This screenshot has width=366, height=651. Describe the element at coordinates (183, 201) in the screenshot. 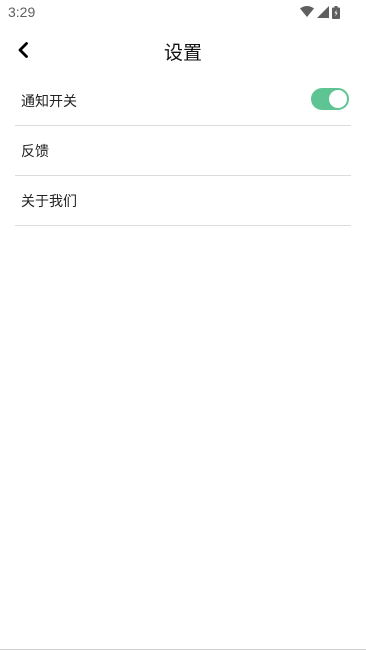

I see `settings-item-about: 关于我们` at that location.